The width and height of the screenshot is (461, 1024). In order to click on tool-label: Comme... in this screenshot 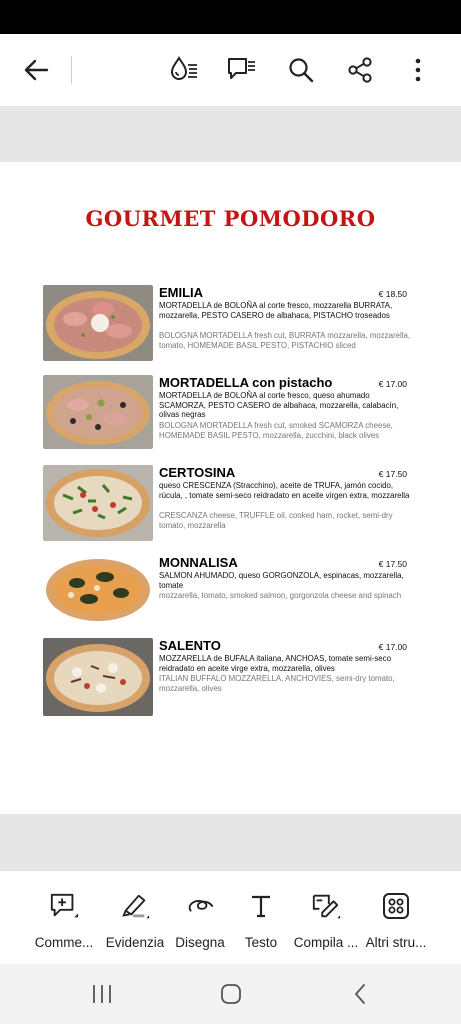, I will do `click(64, 942)`.